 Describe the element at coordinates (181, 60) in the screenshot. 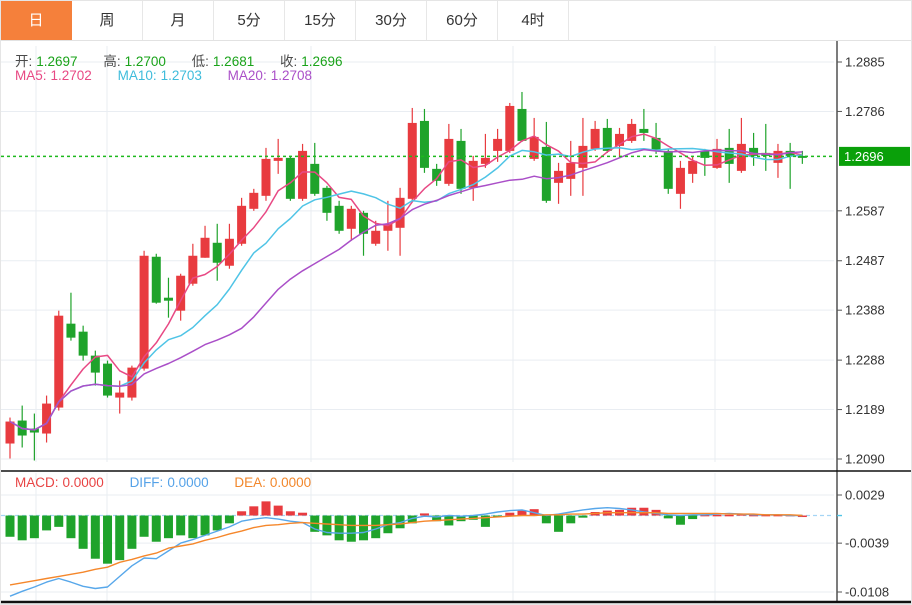

I see `ohlc-legend: 开: 1.2697 高: 1.2700 低: 1.2681 收: 1.2696` at that location.